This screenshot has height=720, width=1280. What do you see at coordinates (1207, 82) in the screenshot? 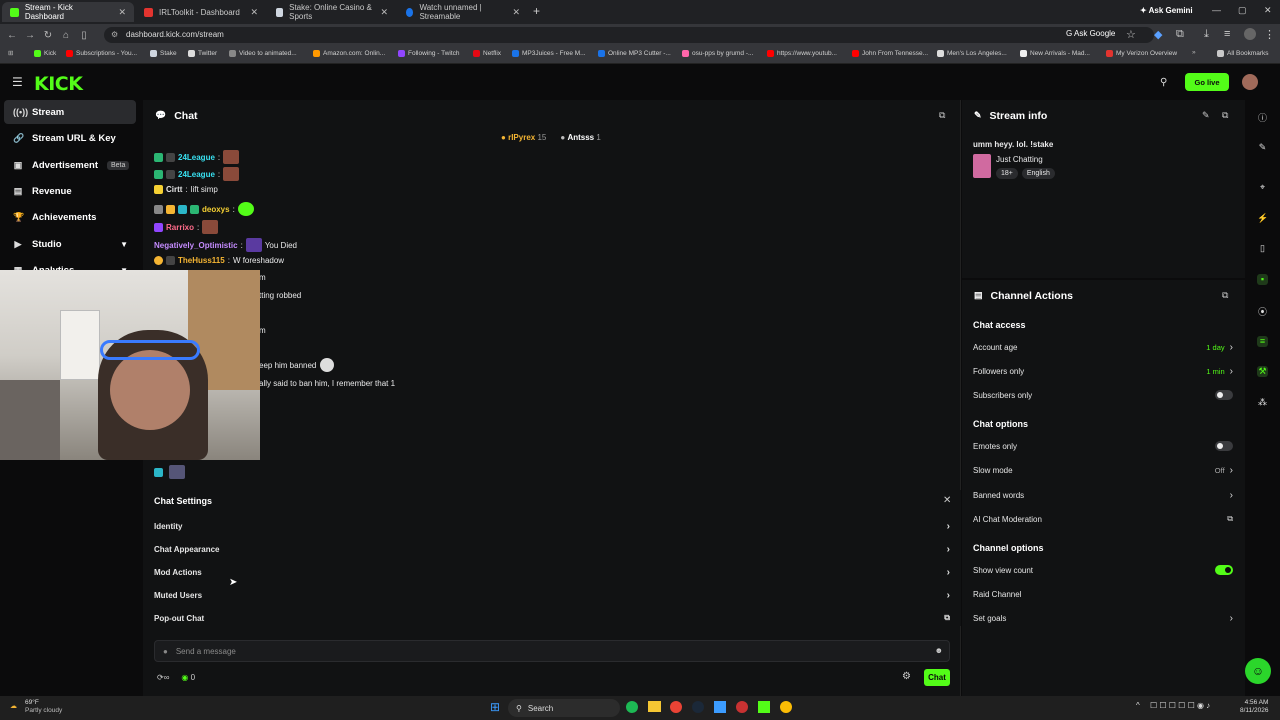
I see `go-live-button: Go live` at bounding box center [1207, 82].